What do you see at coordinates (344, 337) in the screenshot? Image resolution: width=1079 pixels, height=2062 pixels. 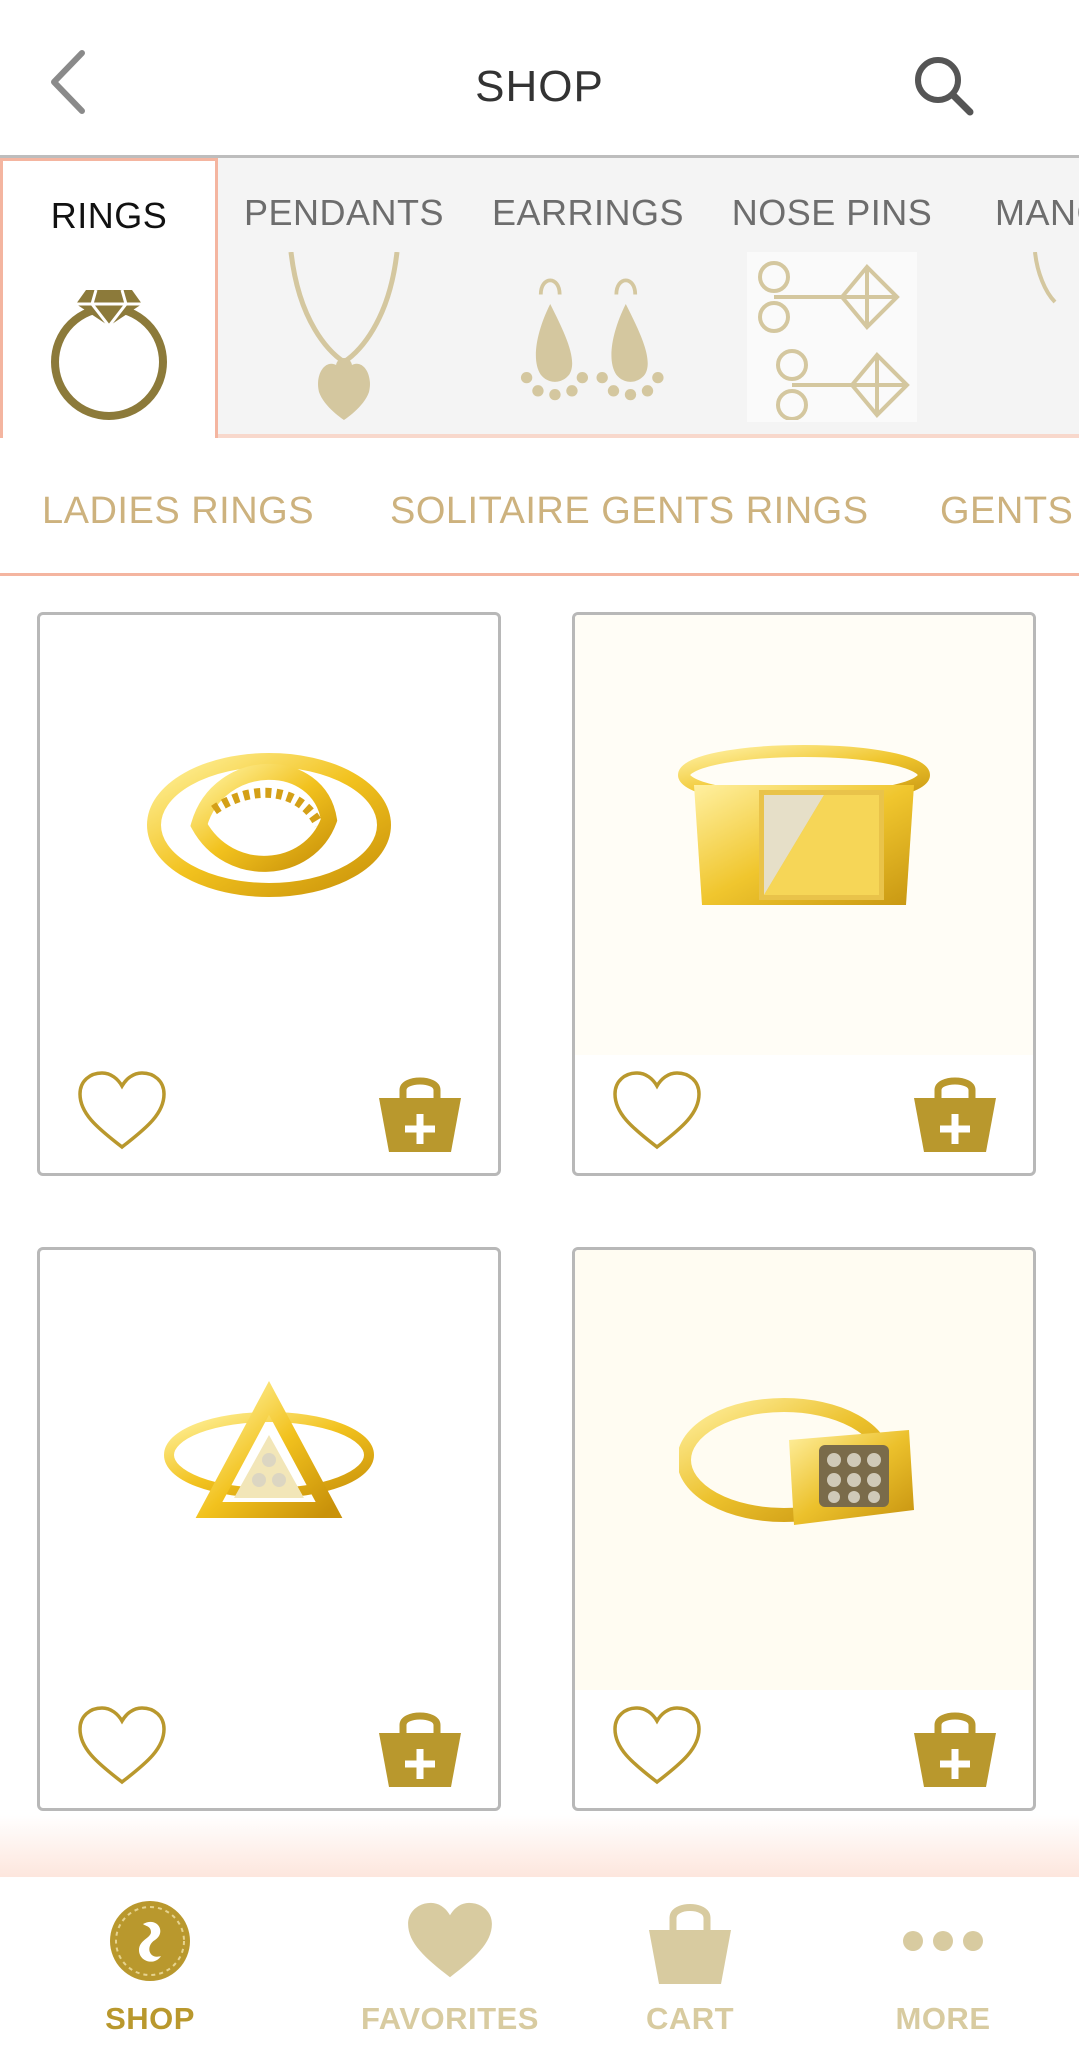 I see `pendant-icon` at bounding box center [344, 337].